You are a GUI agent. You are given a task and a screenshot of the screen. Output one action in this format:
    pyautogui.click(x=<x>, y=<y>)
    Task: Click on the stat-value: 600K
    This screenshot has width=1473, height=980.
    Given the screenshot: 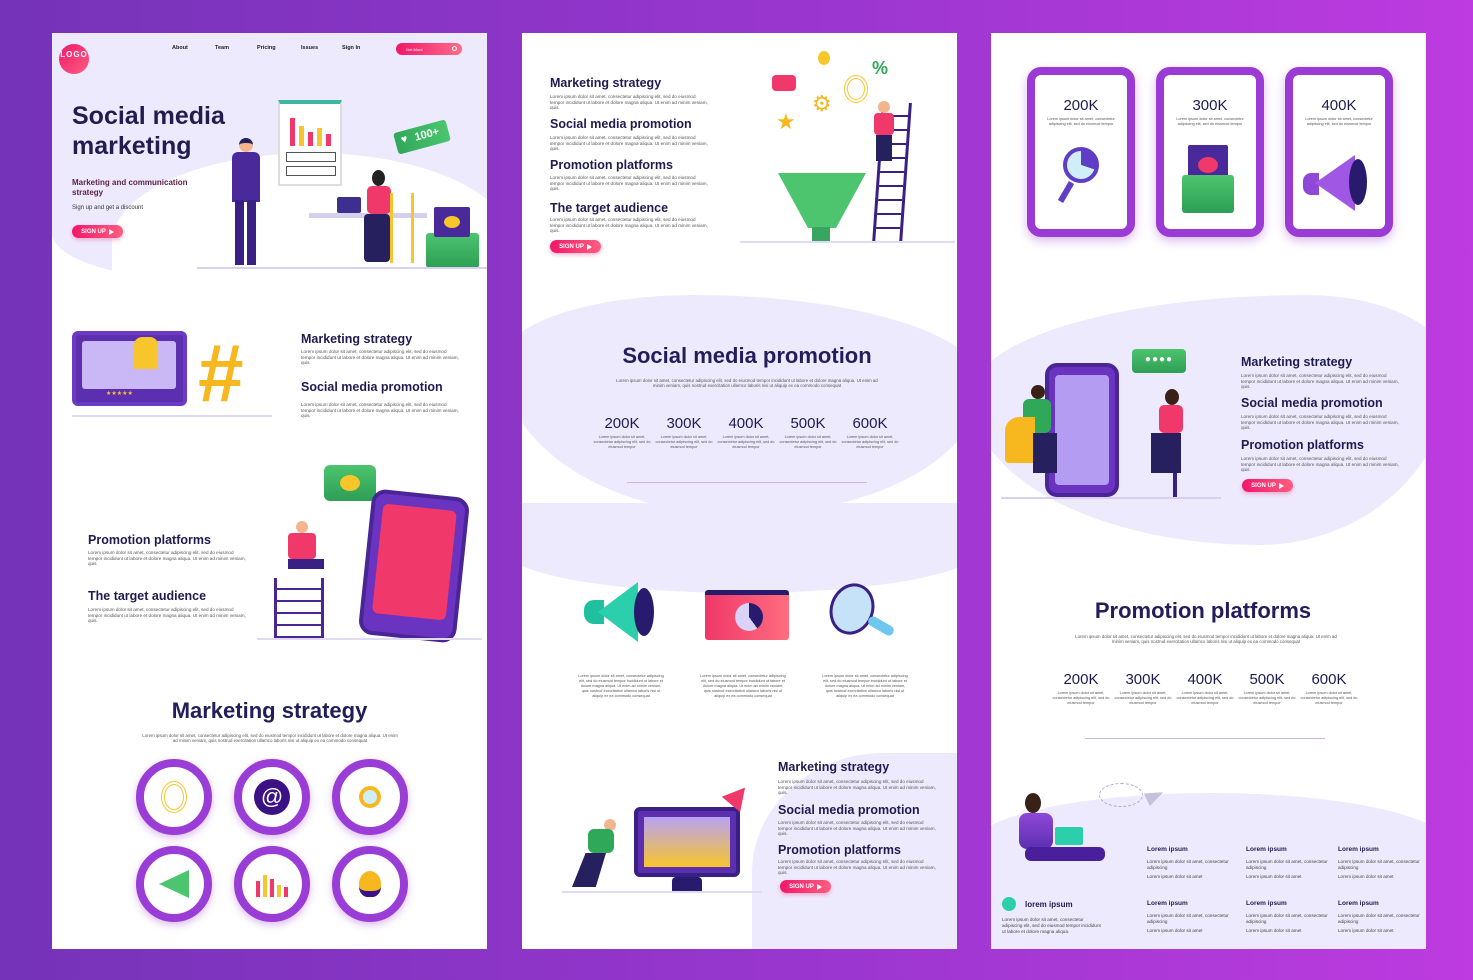 What is the action you would take?
    pyautogui.click(x=1329, y=679)
    